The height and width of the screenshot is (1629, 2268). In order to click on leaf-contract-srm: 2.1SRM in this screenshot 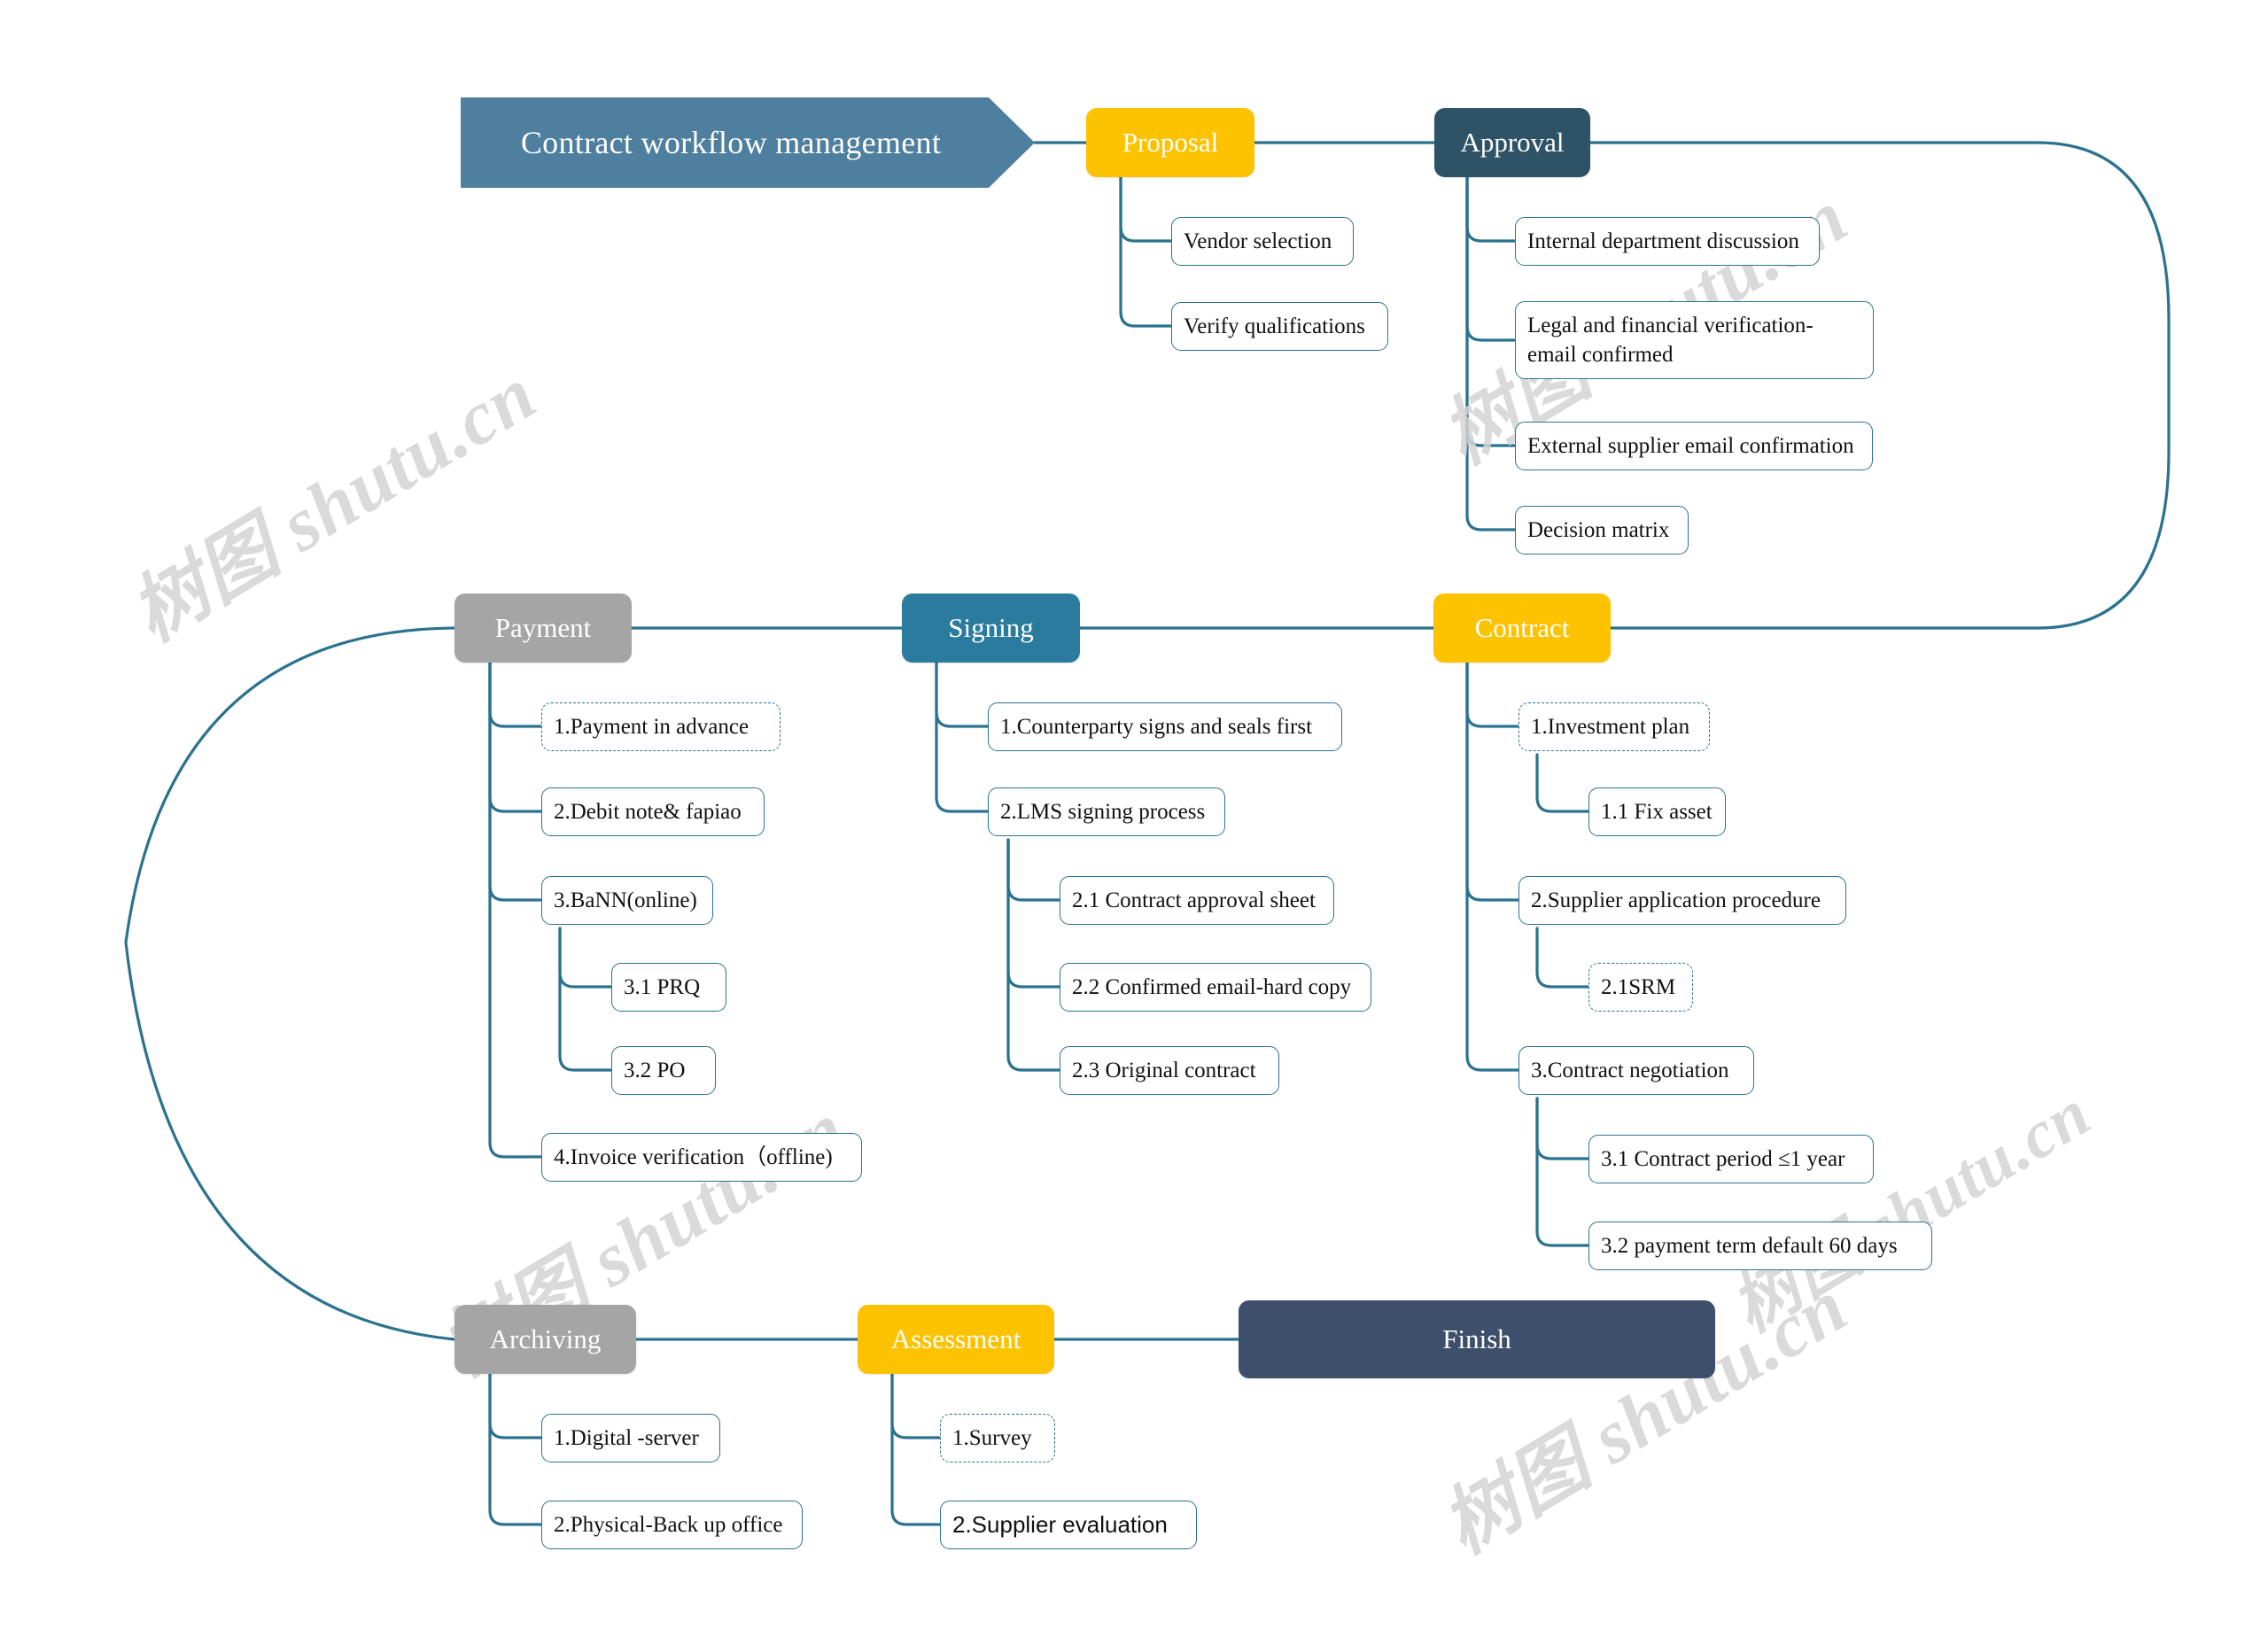, I will do `click(1640, 987)`.